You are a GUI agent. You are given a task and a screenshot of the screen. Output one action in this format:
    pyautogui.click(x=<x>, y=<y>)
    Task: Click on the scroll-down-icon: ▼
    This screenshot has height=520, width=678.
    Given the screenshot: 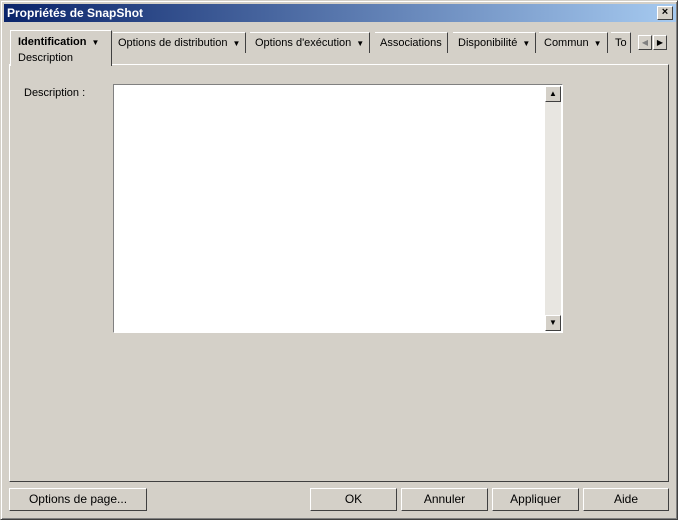 What is the action you would take?
    pyautogui.click(x=553, y=323)
    